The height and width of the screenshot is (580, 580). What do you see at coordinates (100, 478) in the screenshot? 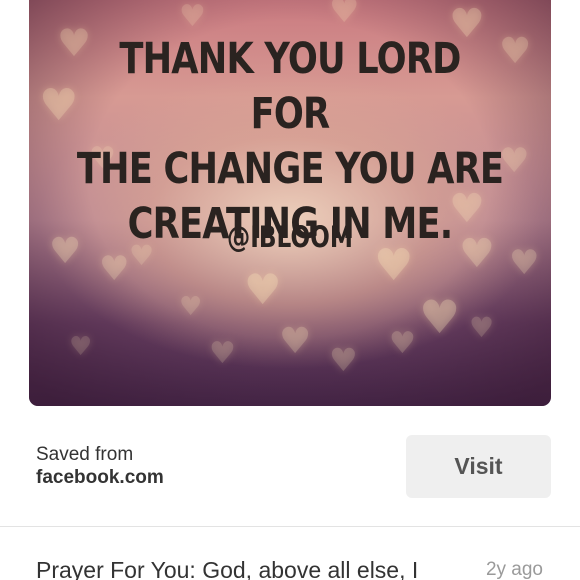
I see `source-domain-link: facebook.com` at bounding box center [100, 478].